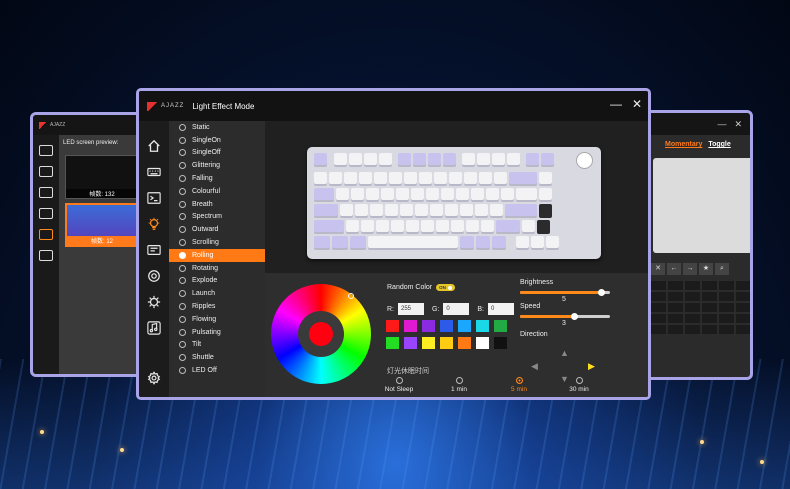 The image size is (790, 489). I want to click on tab-toggle: Toggle, so click(719, 144).